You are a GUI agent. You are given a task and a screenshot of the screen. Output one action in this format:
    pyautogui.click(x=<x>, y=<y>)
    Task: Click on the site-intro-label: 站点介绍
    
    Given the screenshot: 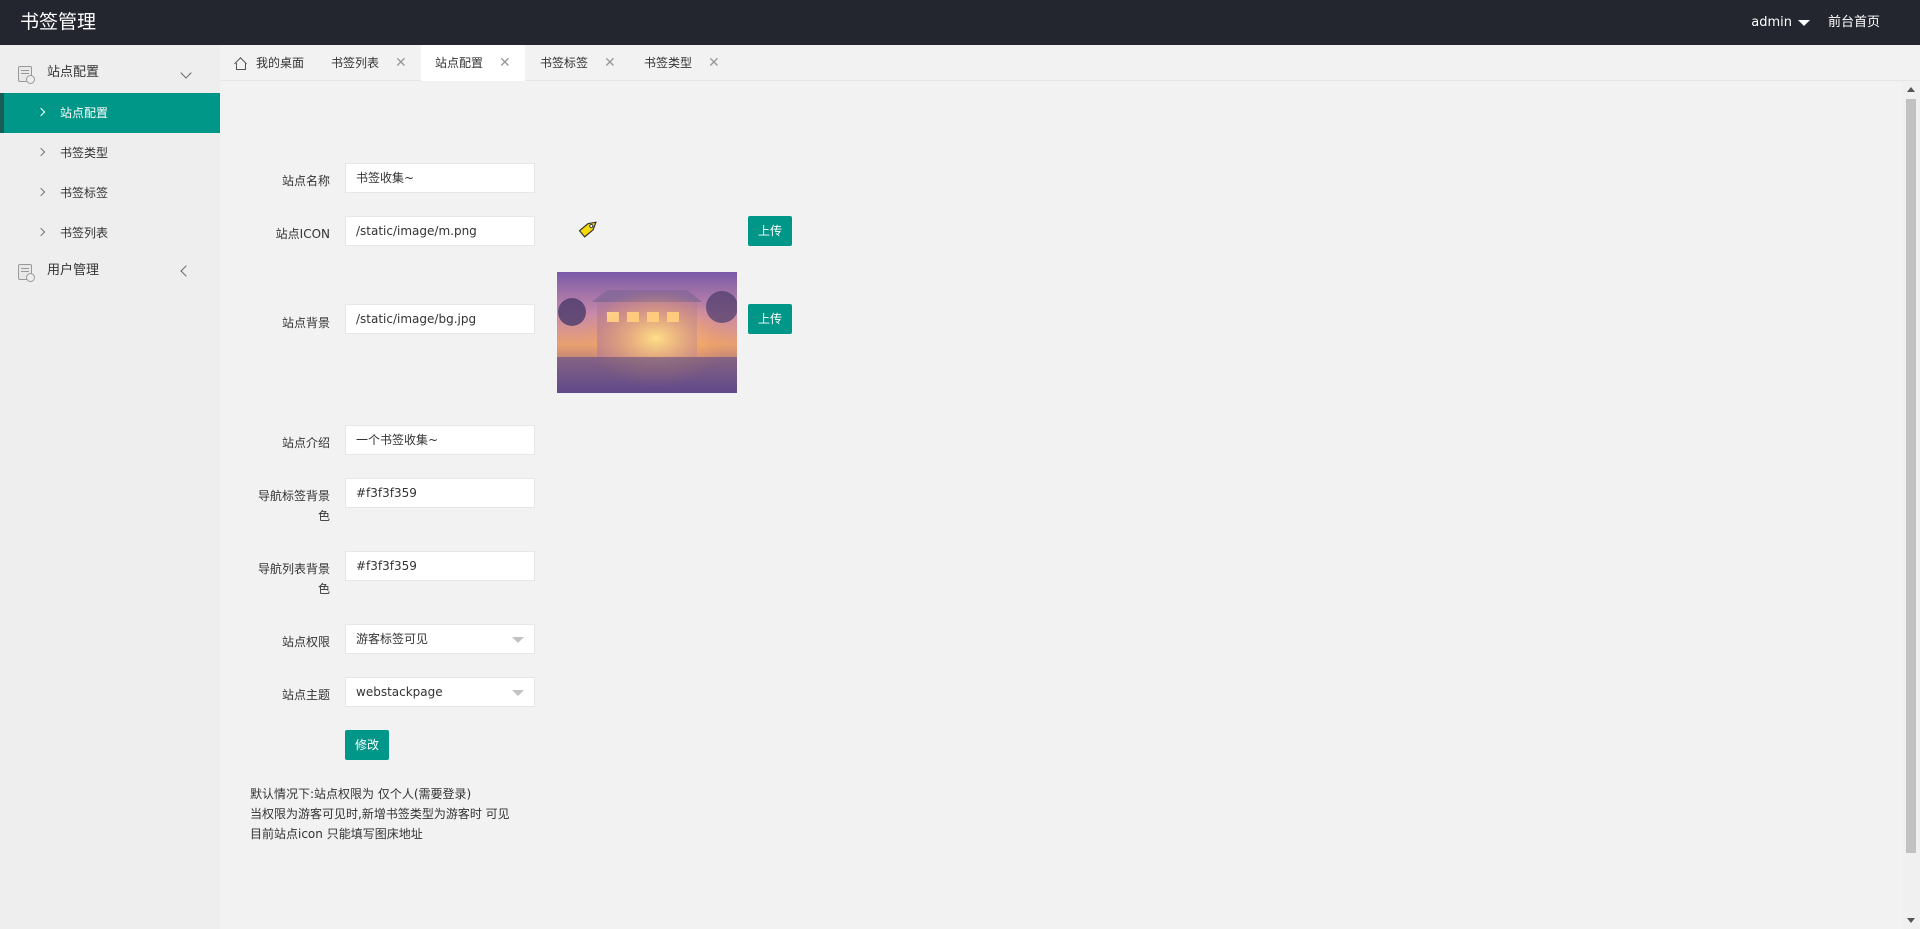 What is the action you would take?
    pyautogui.click(x=305, y=443)
    